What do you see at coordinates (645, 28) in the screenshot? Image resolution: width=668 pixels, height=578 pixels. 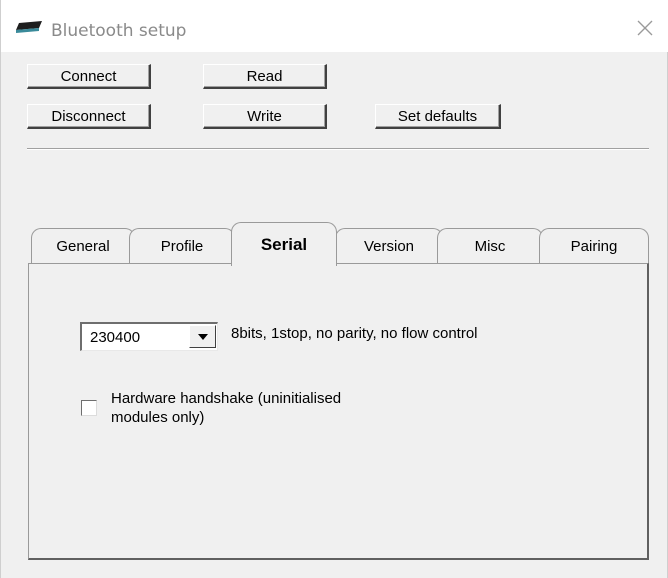 I see `close-icon` at bounding box center [645, 28].